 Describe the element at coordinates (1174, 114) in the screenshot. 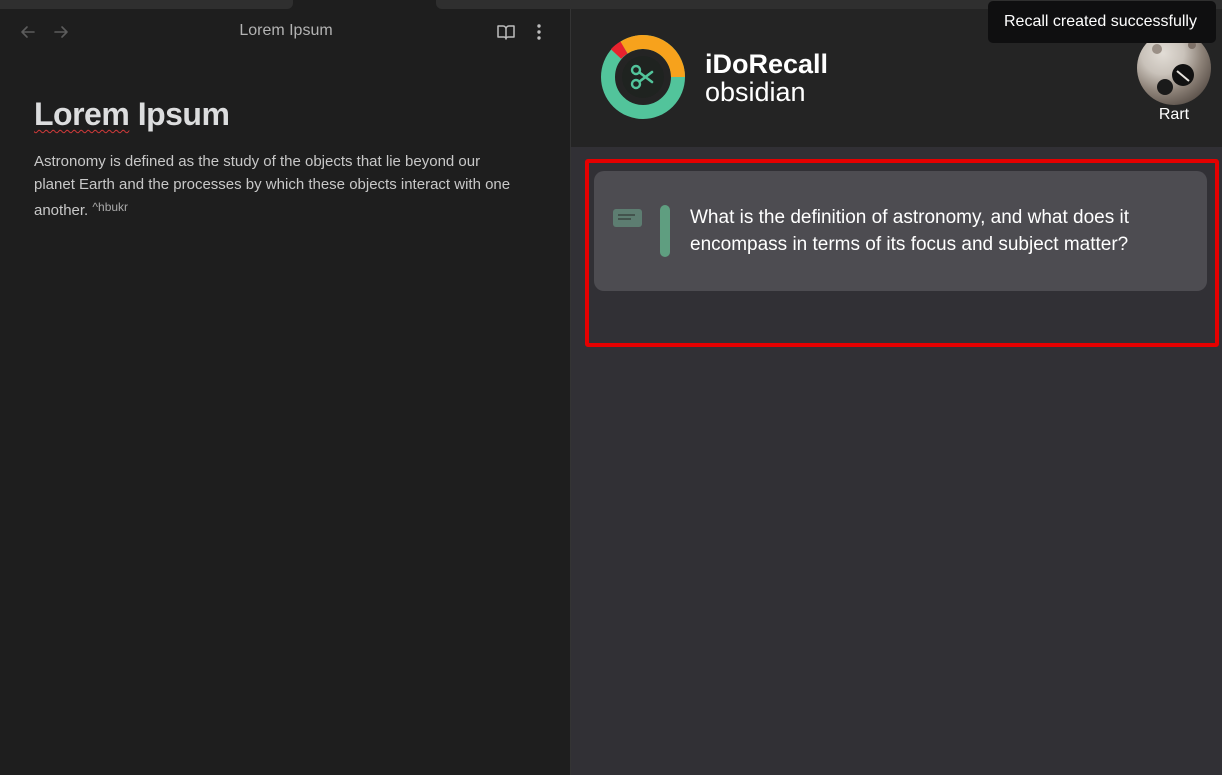

I see `user-name: Rart` at that location.